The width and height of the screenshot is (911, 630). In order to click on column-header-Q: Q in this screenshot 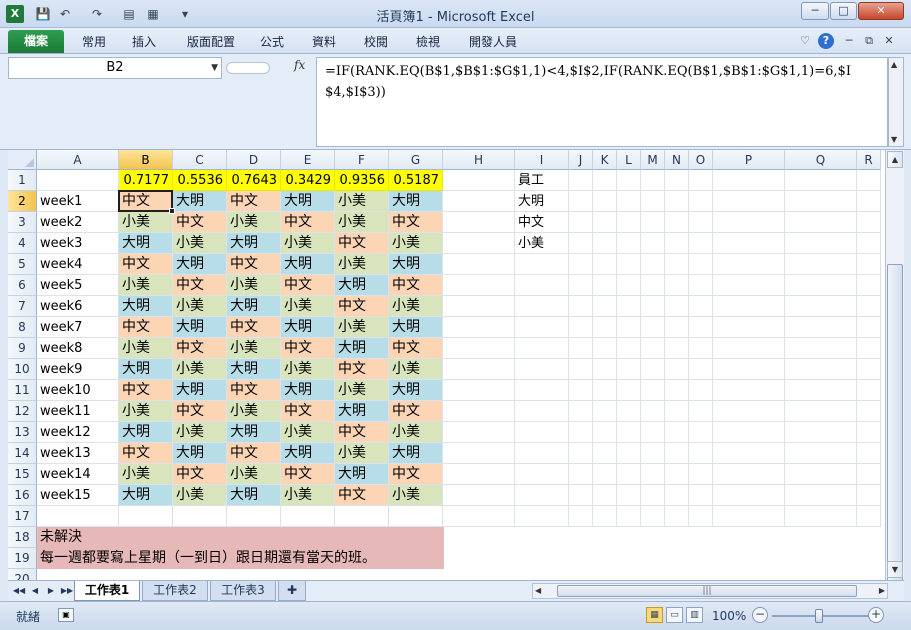, I will do `click(821, 160)`.